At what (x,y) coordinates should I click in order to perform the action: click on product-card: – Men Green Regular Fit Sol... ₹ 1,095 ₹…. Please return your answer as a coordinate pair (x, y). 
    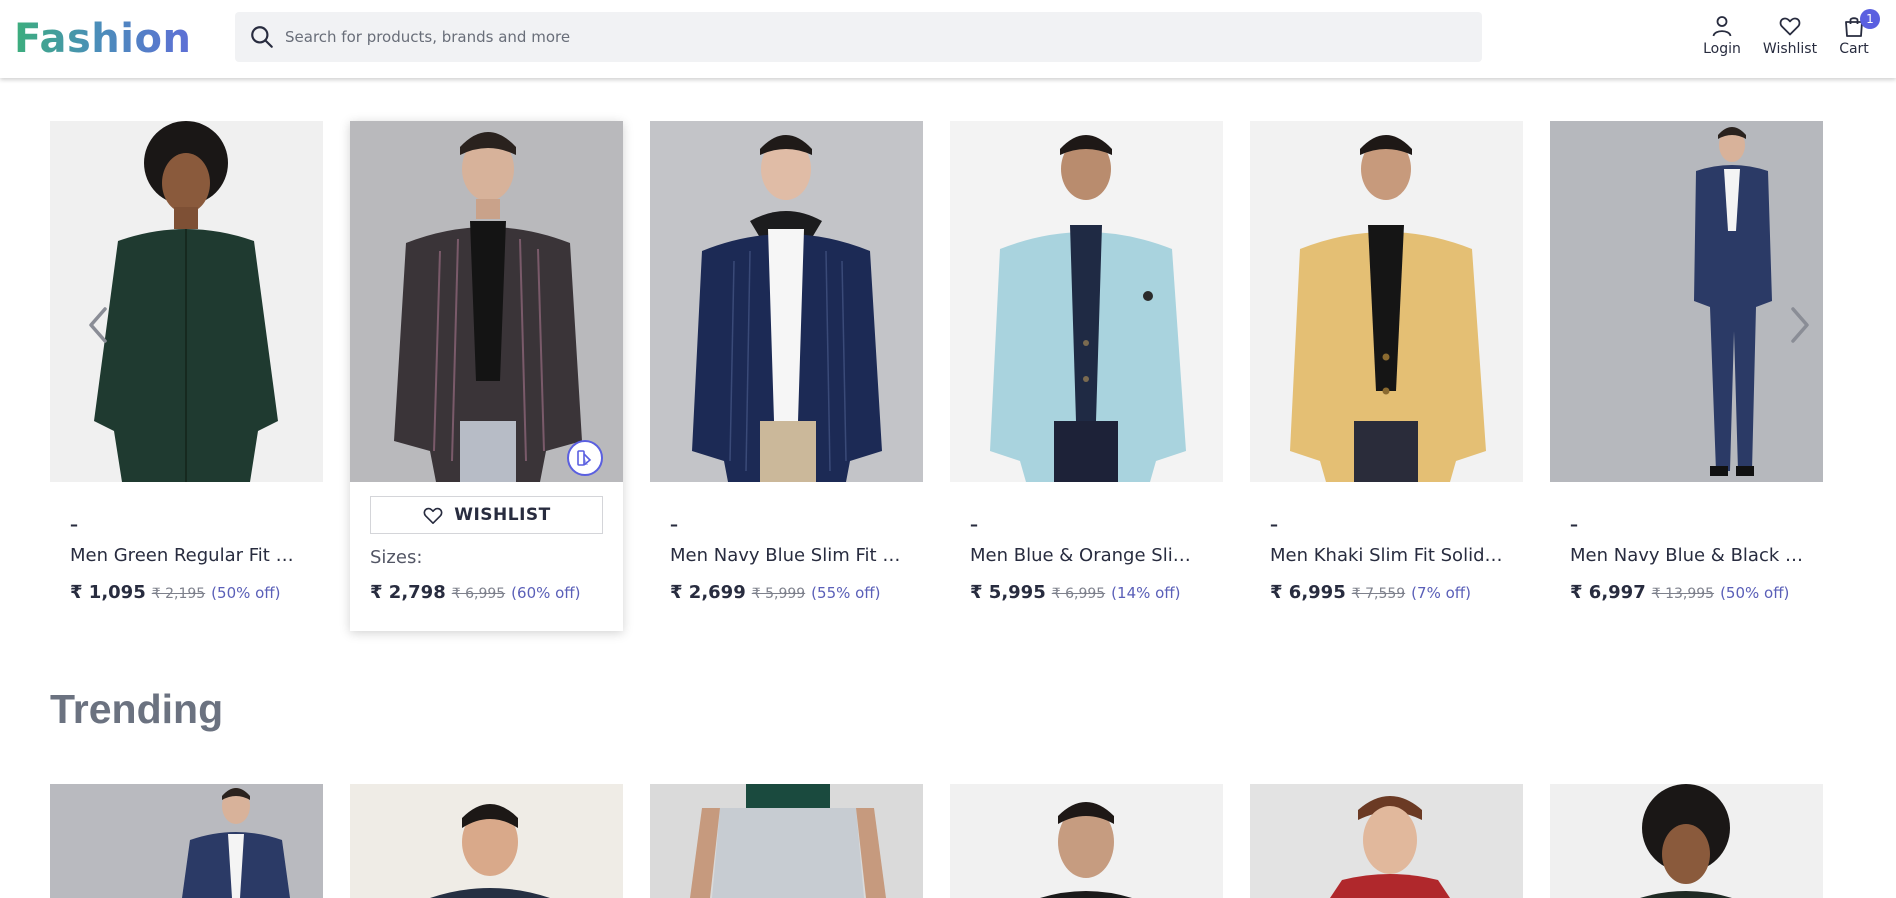
    Looking at the image, I should click on (186, 362).